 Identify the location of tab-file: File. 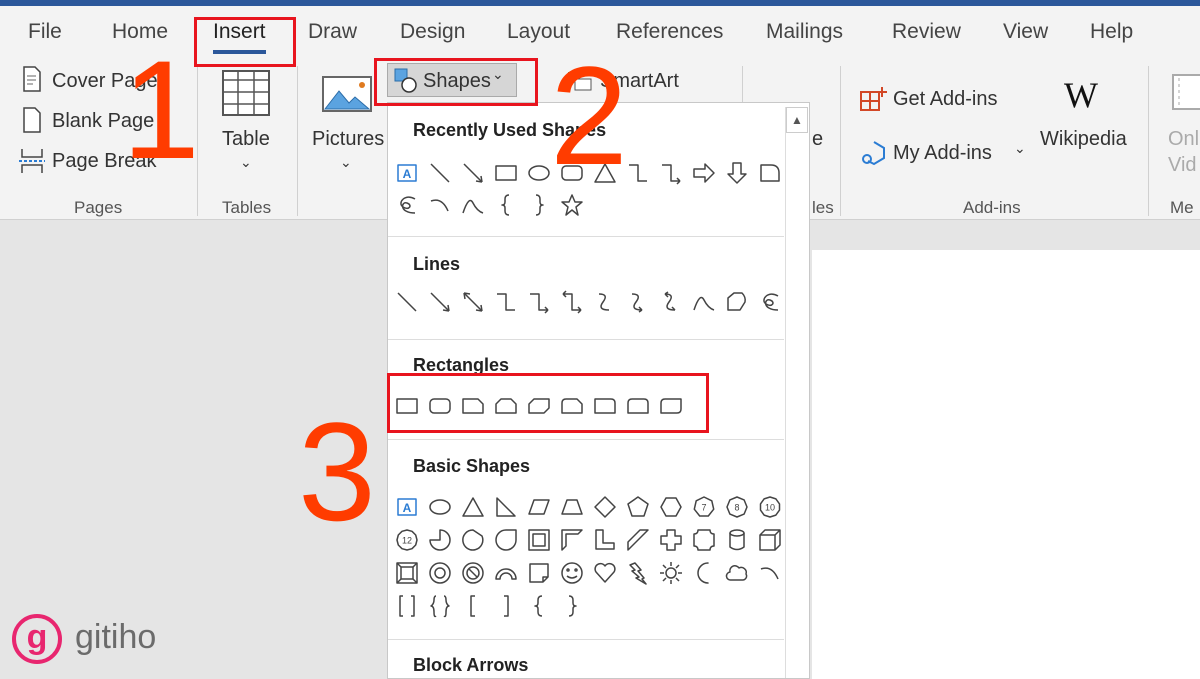
(45, 32).